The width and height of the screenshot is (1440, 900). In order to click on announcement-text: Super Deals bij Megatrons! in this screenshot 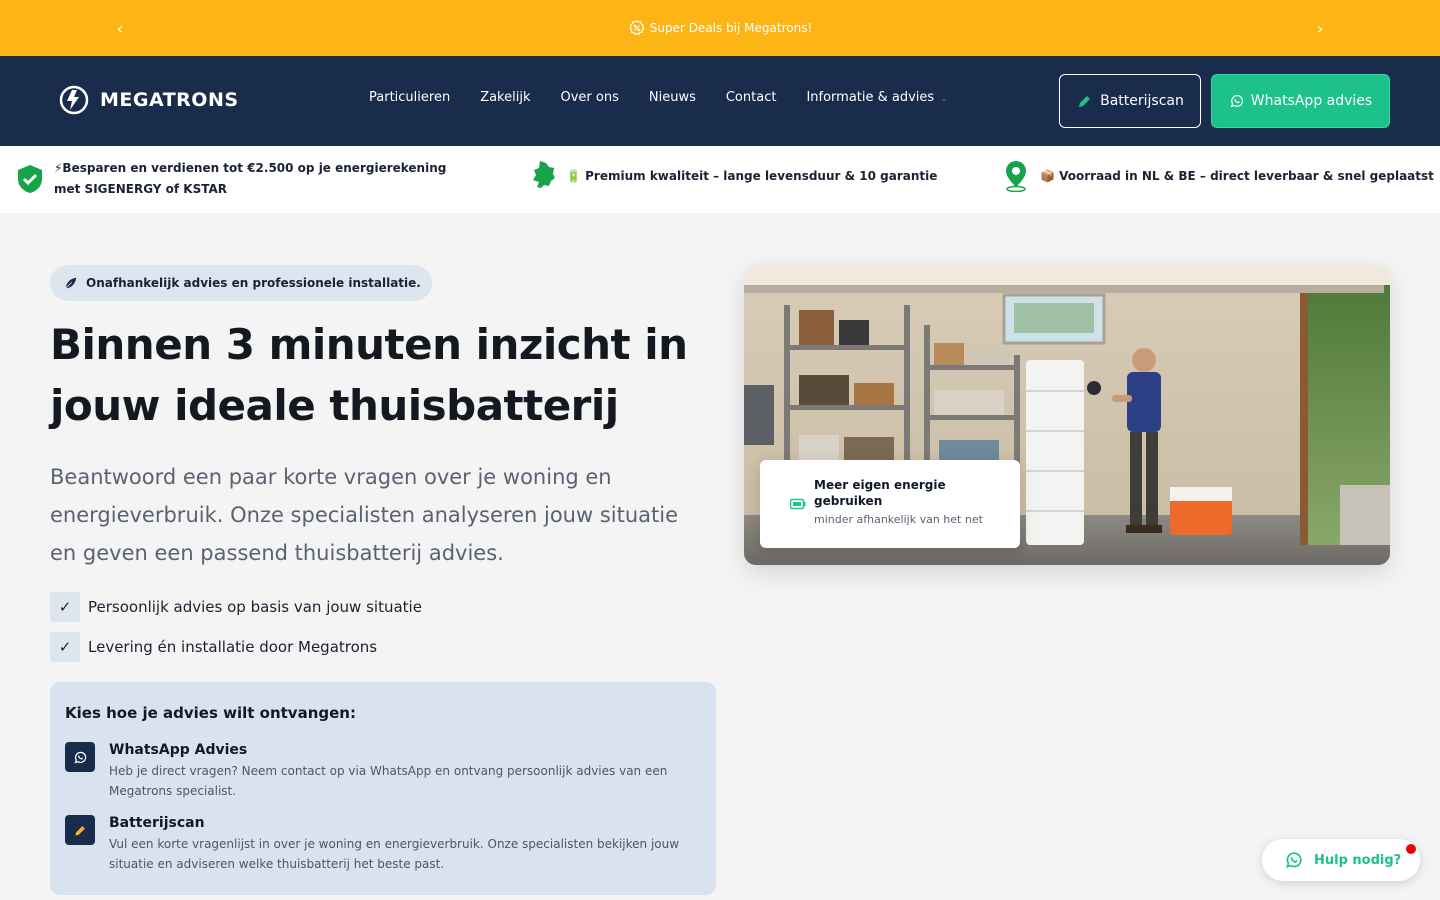, I will do `click(731, 28)`.